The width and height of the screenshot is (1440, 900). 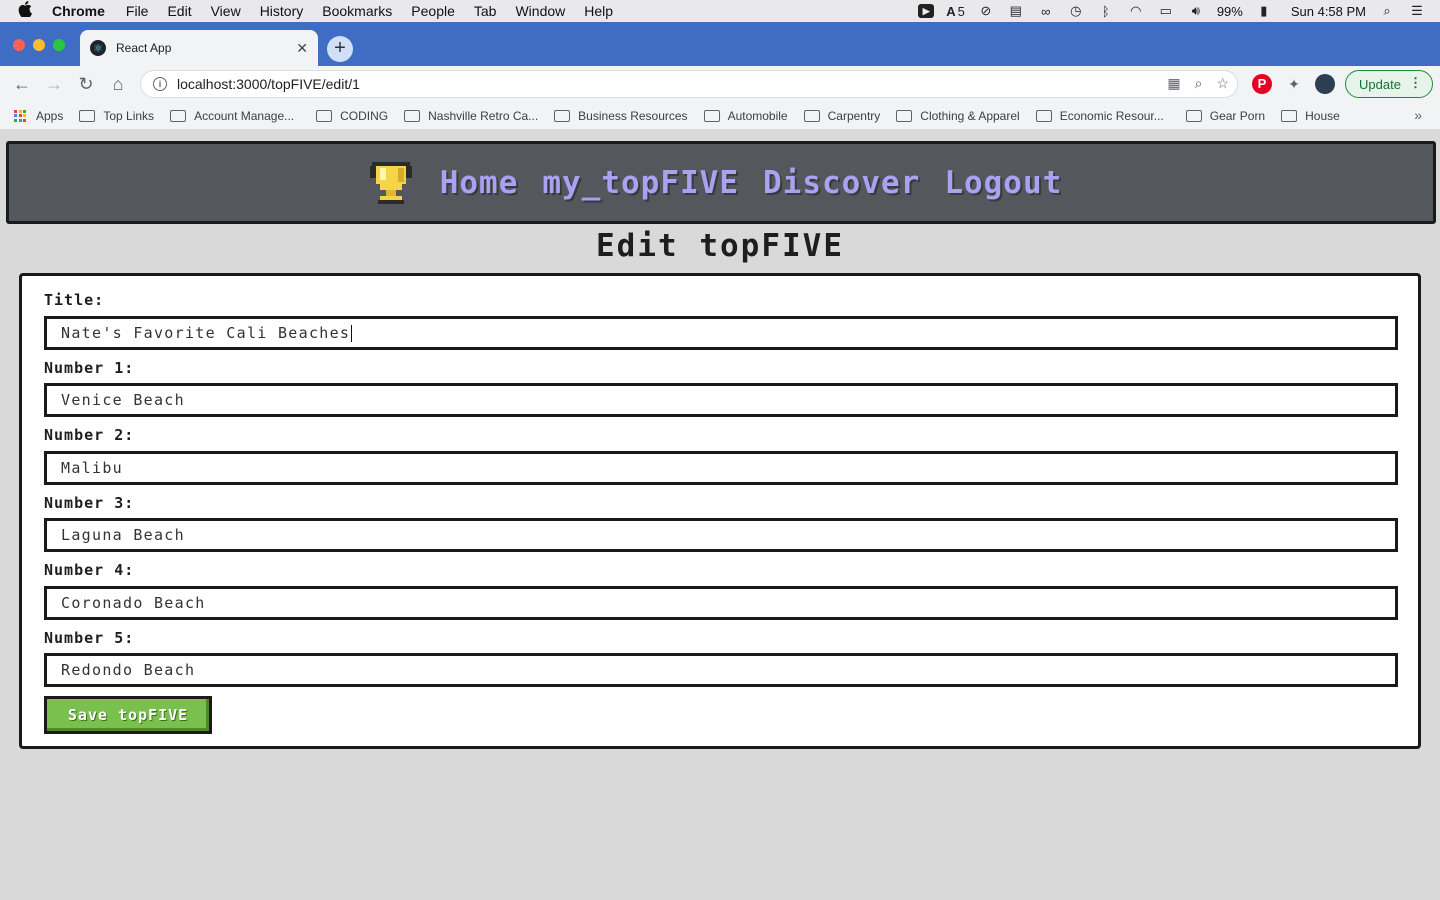 What do you see at coordinates (89, 435) in the screenshot?
I see `number-2-label: Number 2:` at bounding box center [89, 435].